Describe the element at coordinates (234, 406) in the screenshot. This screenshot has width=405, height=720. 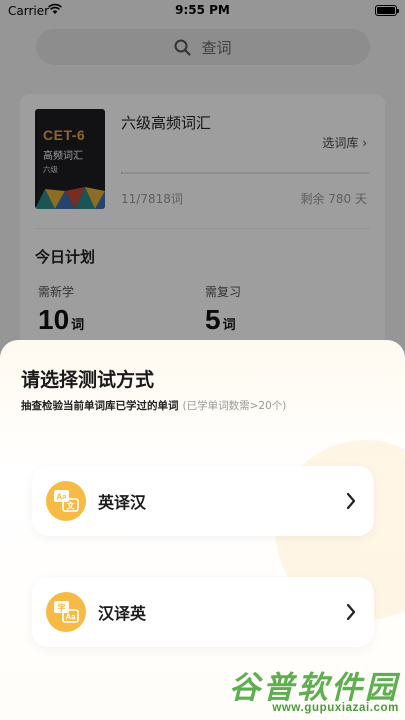
I see `sheet-note: (已学单词数需>20个)` at that location.